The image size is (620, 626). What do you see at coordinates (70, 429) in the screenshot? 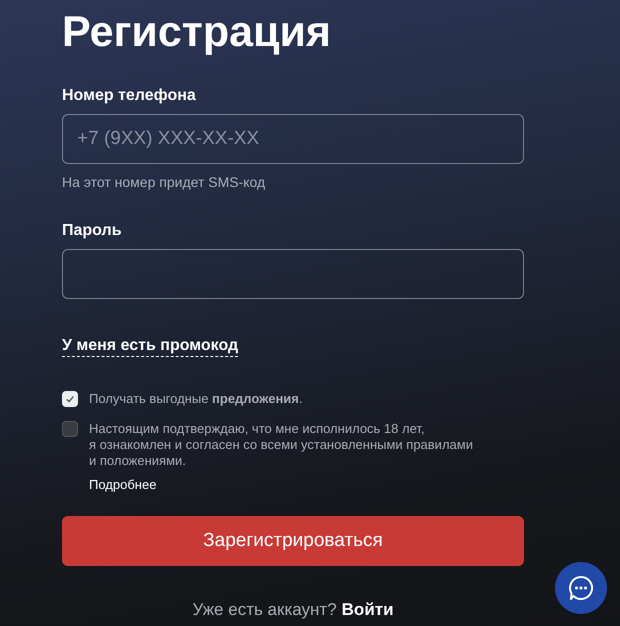
I see `checkbox` at bounding box center [70, 429].